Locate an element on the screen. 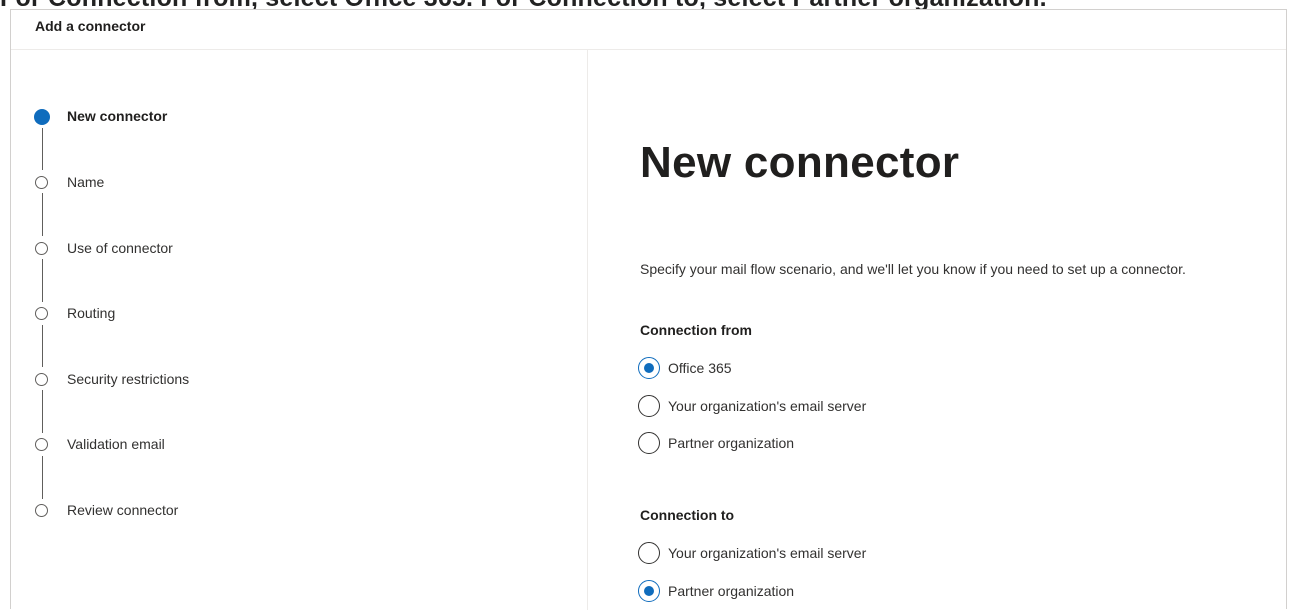  step-label: New connector is located at coordinates (117, 116).